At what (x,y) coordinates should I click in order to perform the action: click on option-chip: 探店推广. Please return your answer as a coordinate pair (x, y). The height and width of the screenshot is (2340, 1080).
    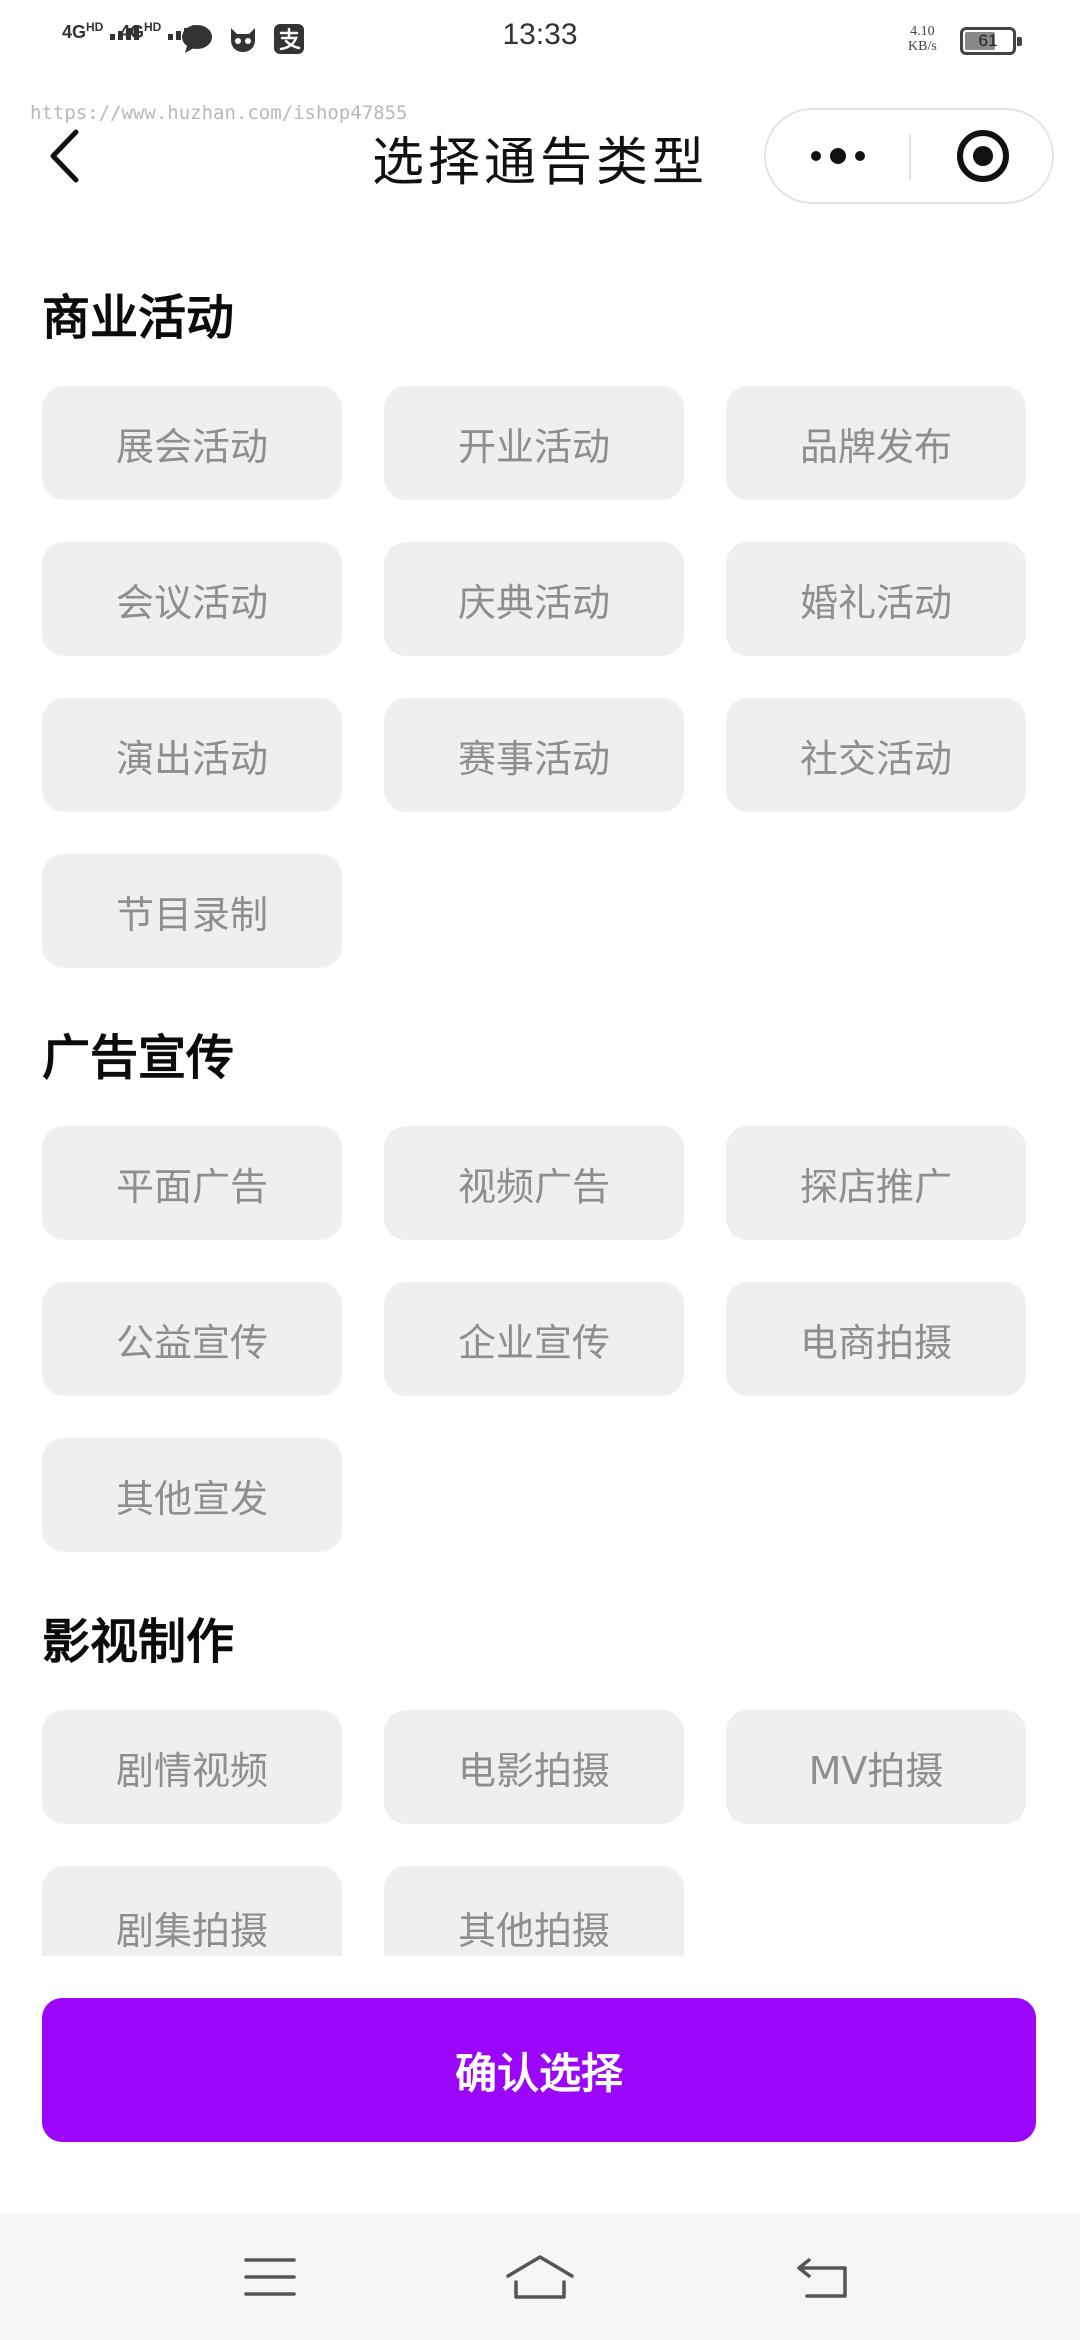
    Looking at the image, I should click on (876, 1183).